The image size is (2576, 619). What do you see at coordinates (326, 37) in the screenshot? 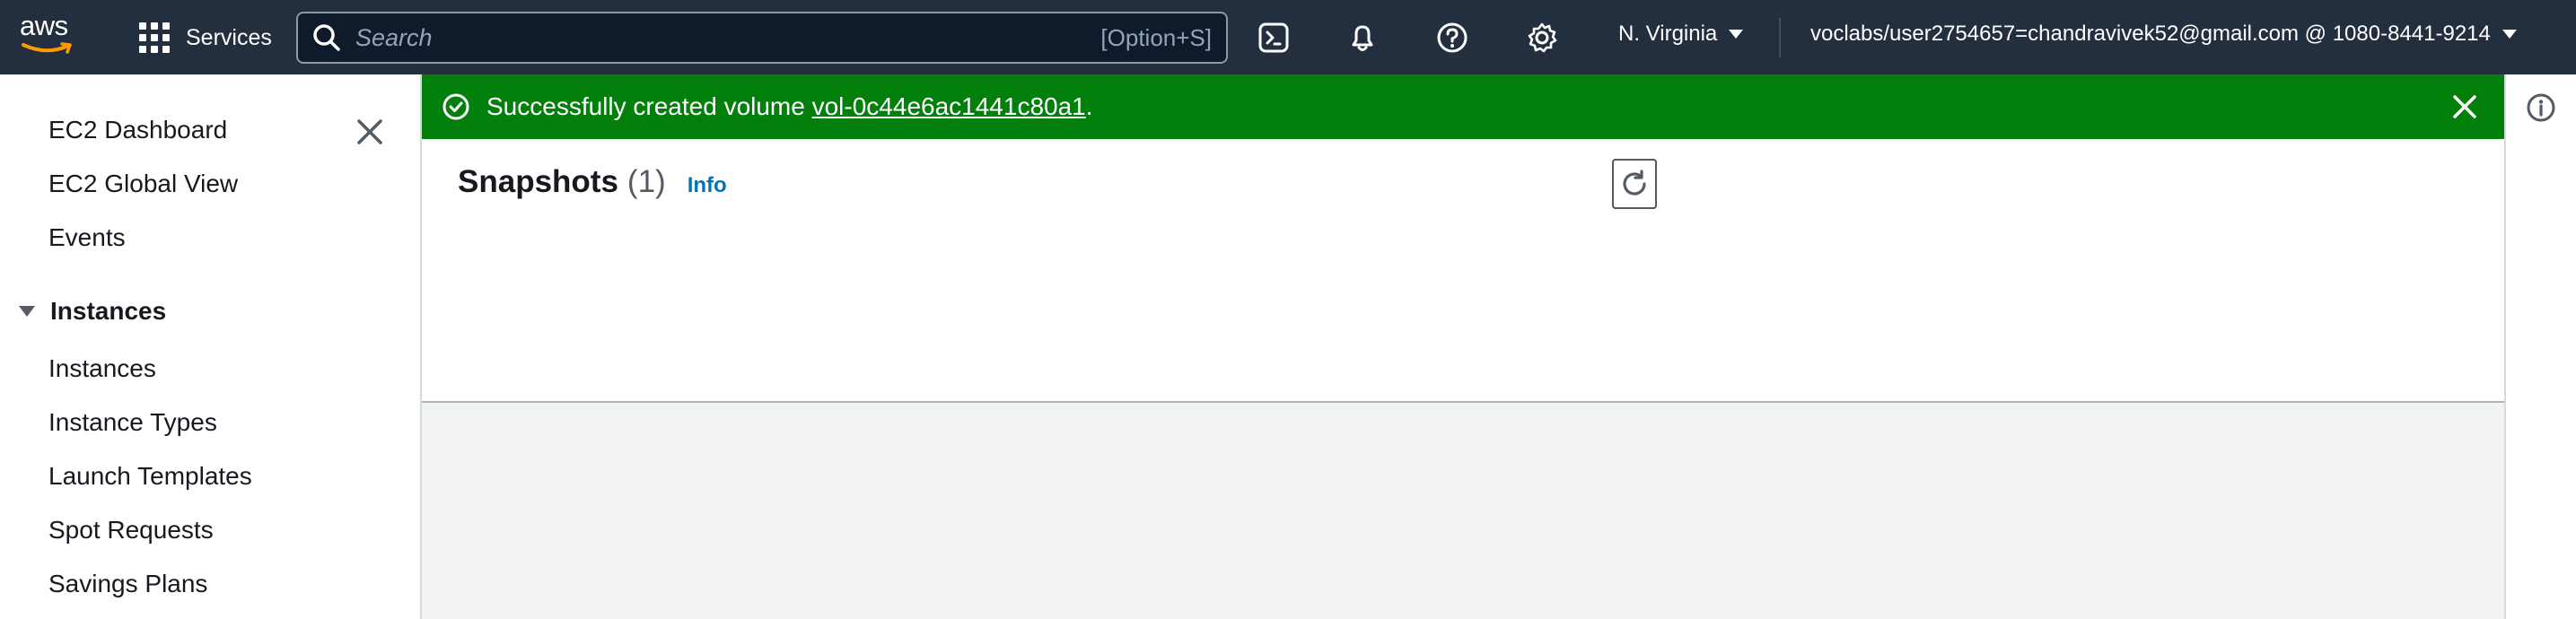
I see `search-icon` at bounding box center [326, 37].